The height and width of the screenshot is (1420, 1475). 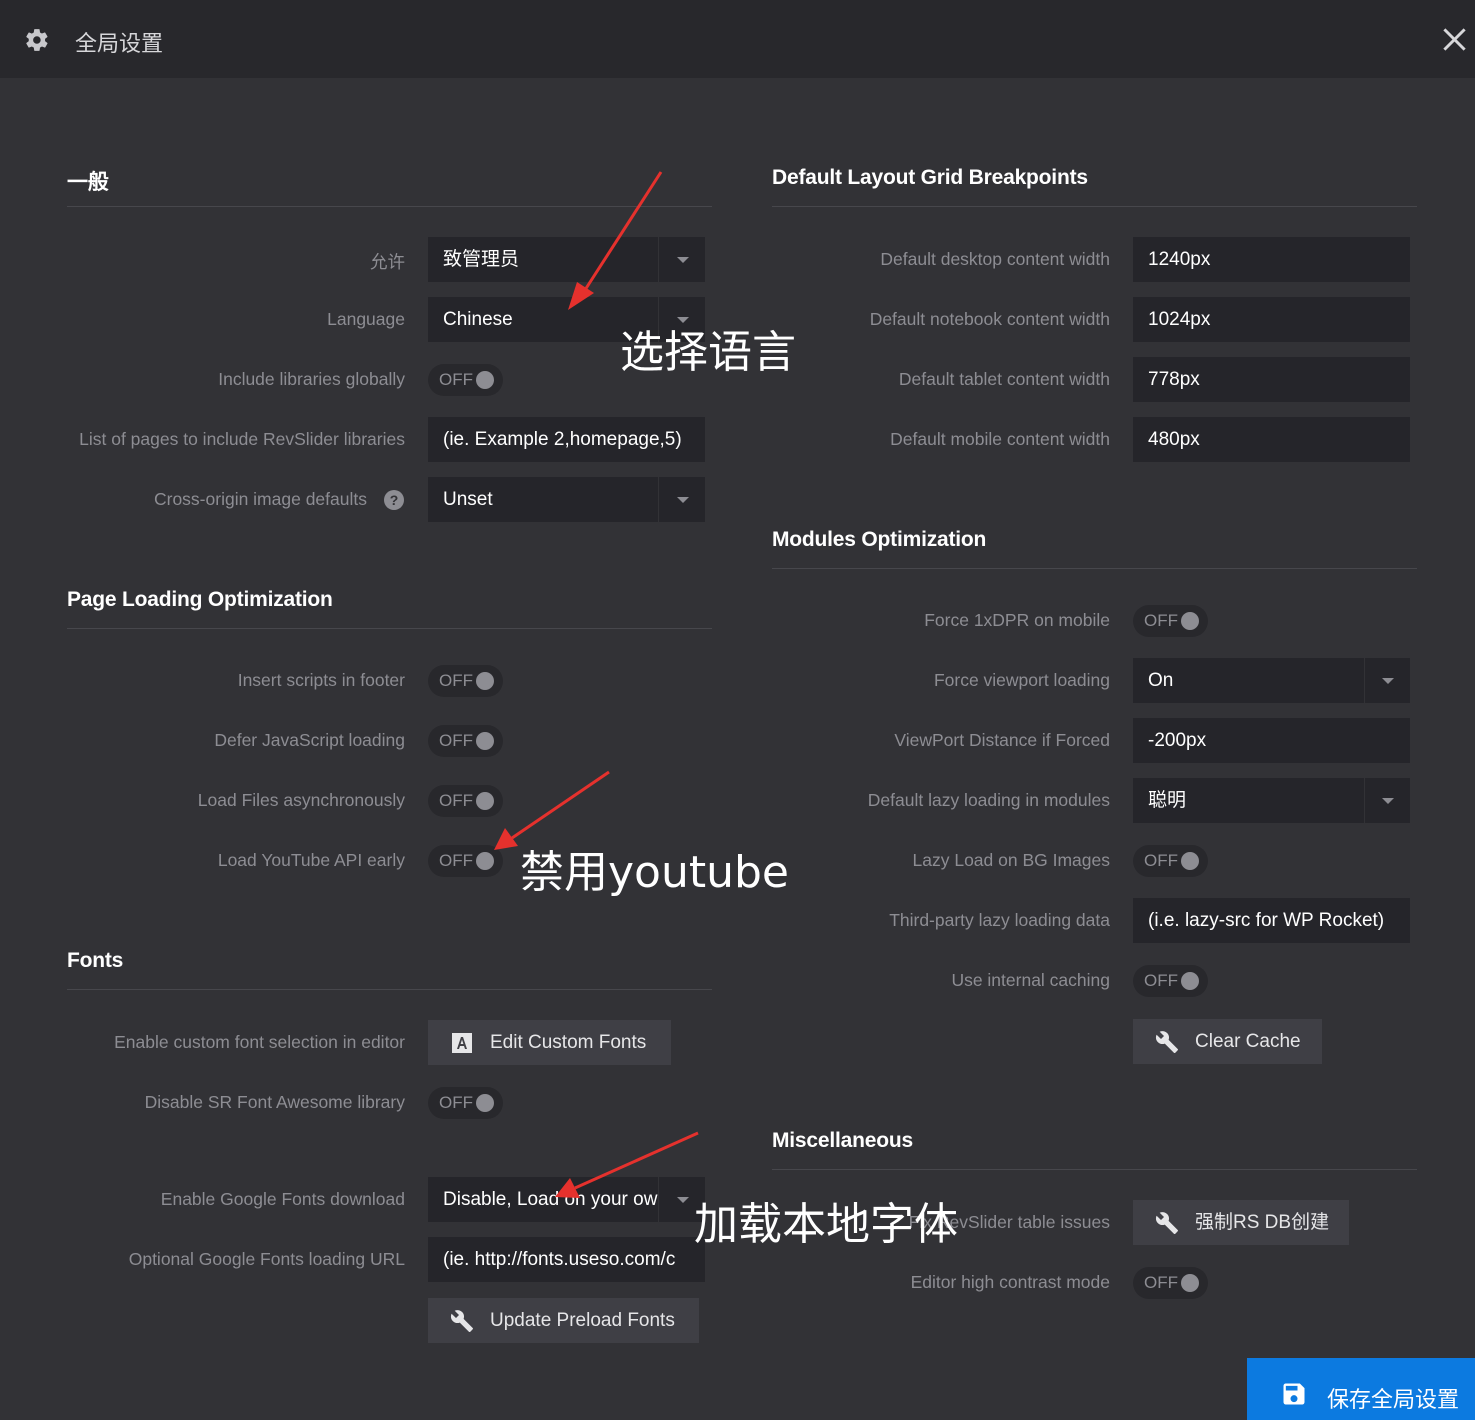 What do you see at coordinates (468, 499) in the screenshot?
I see `cross-origin-value: Unset` at bounding box center [468, 499].